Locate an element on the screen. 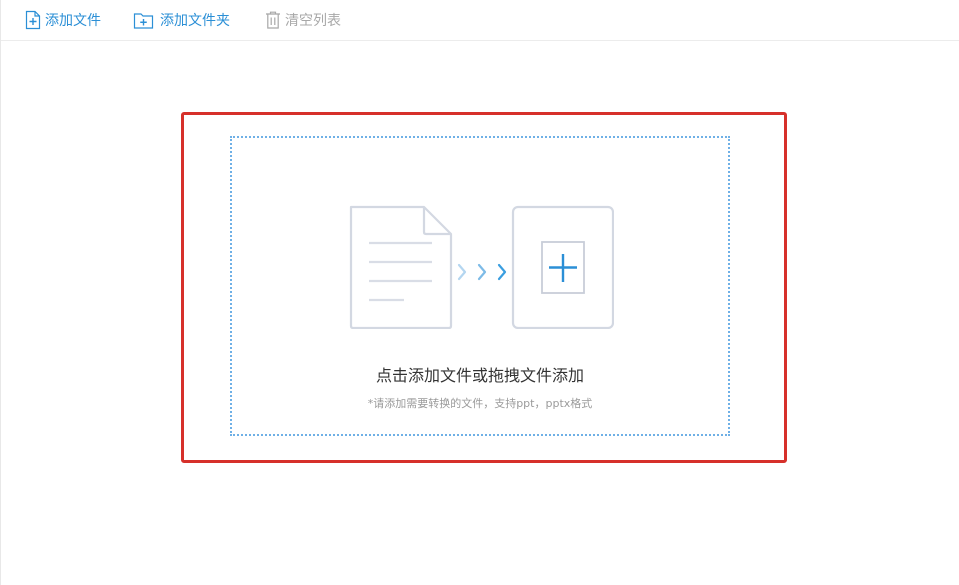 The image size is (959, 585). drop-illustration is located at coordinates (481, 267).